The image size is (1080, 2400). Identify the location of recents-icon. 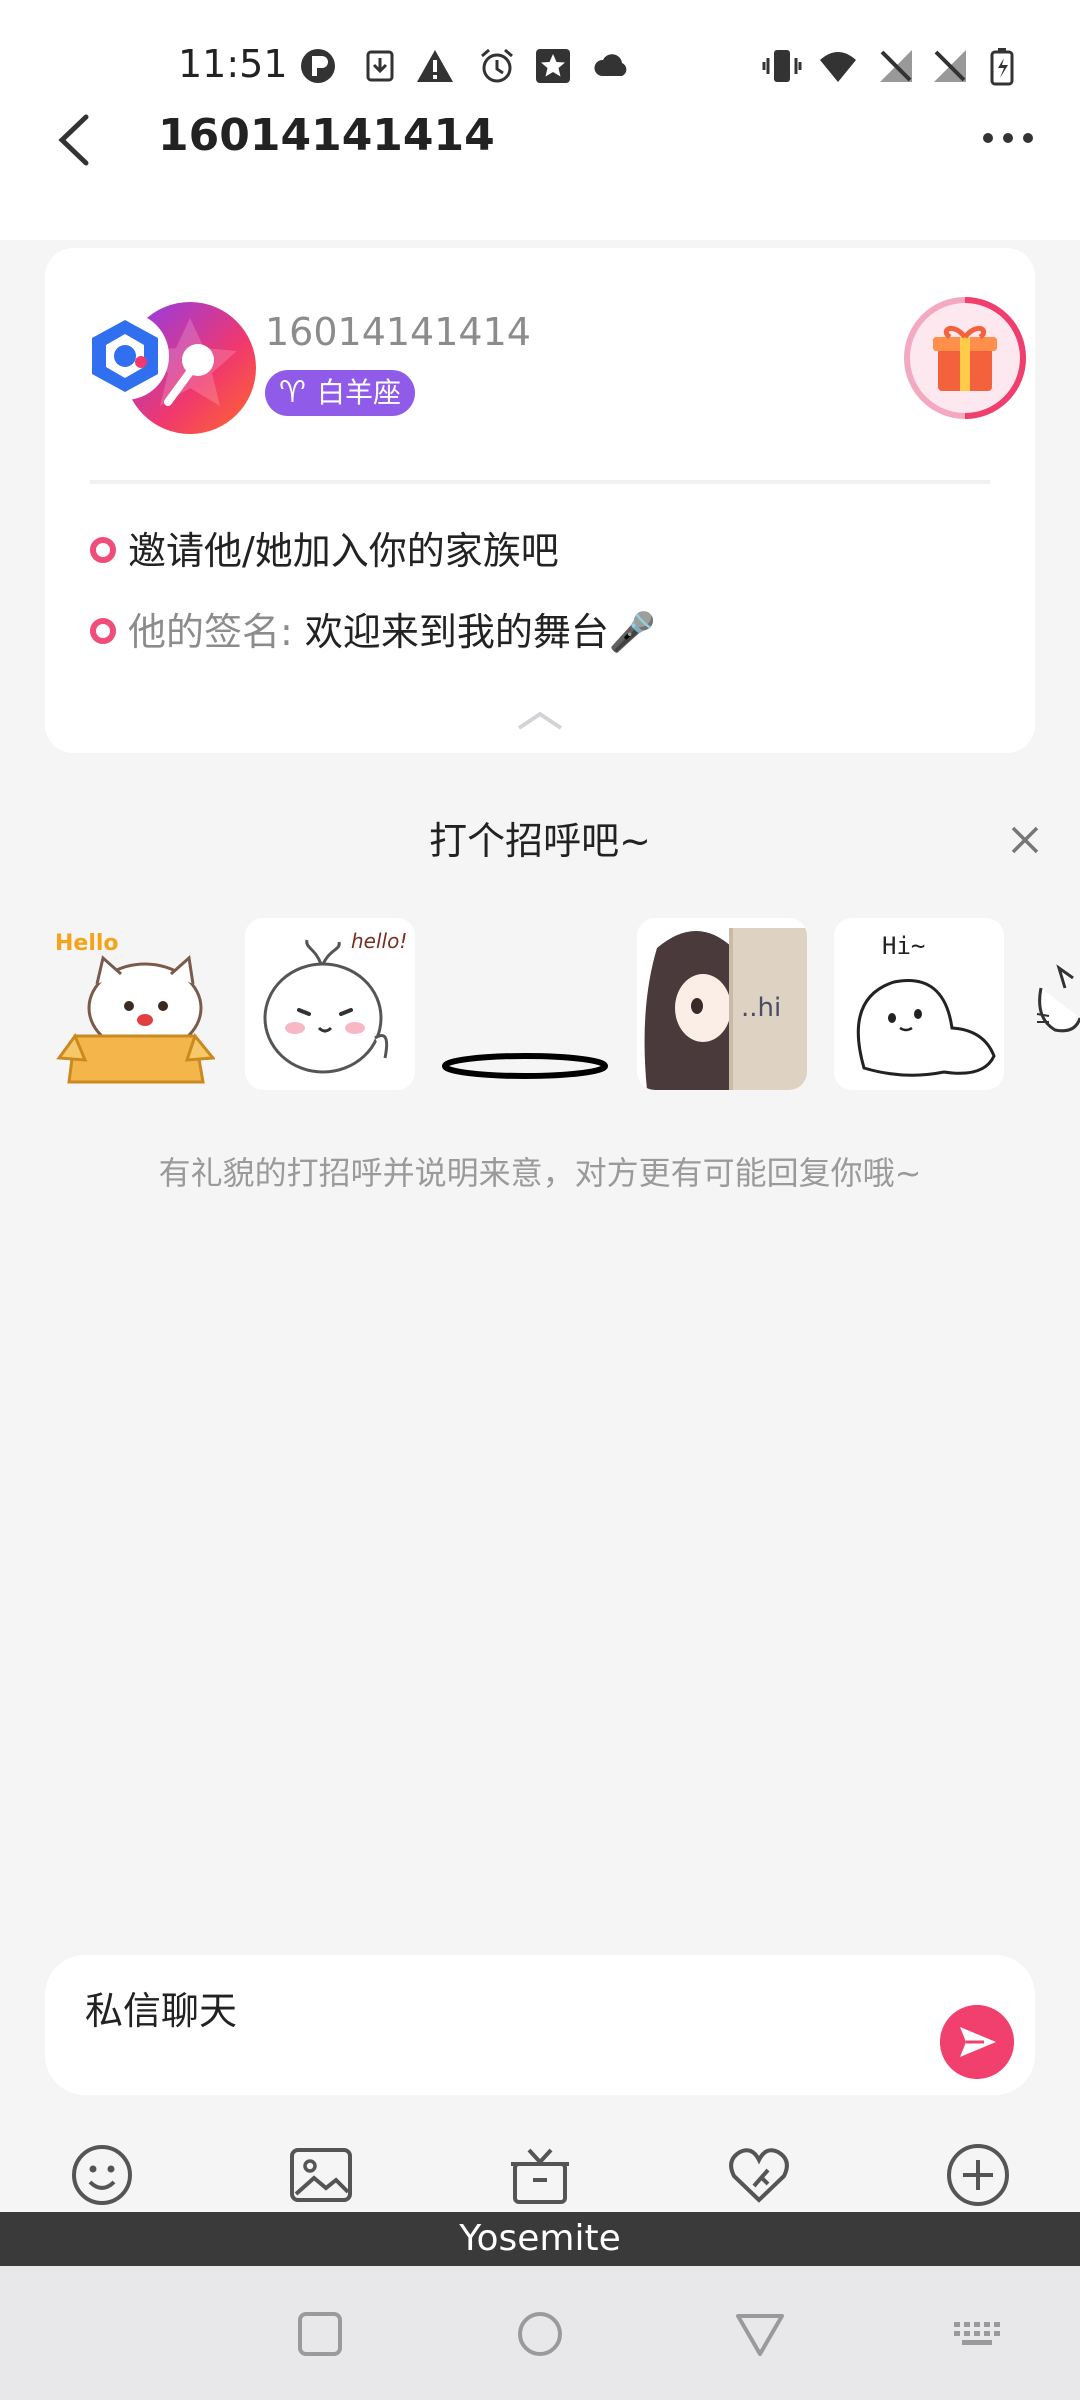
(320, 2334).